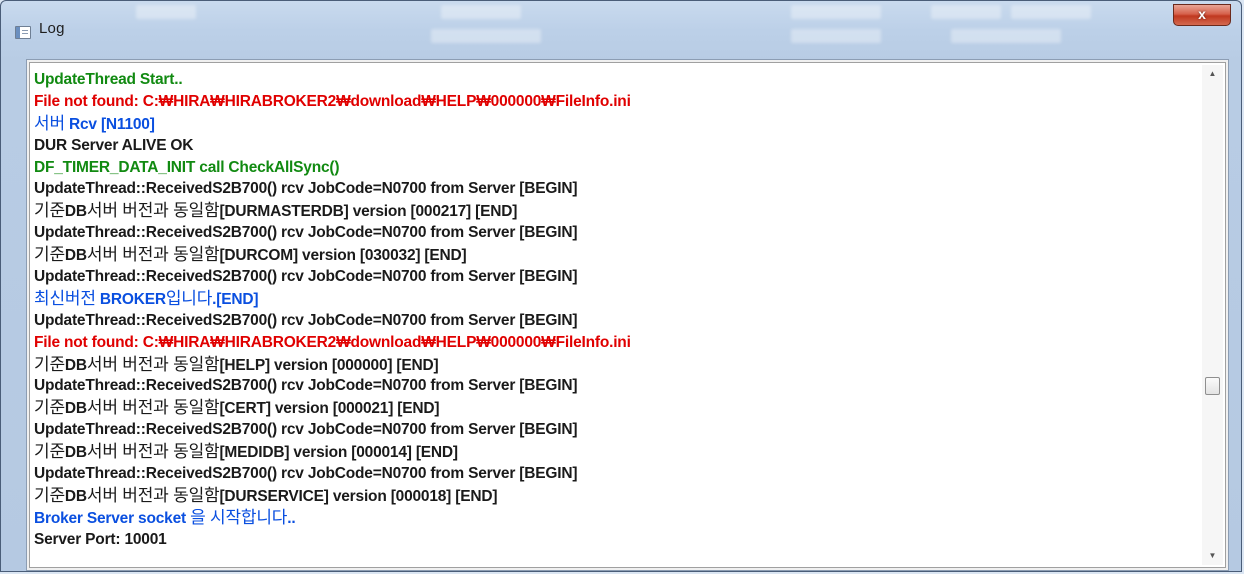 The image size is (1244, 574). What do you see at coordinates (1212, 74) in the screenshot?
I see `scroll-up-arrow-icon: ▲` at bounding box center [1212, 74].